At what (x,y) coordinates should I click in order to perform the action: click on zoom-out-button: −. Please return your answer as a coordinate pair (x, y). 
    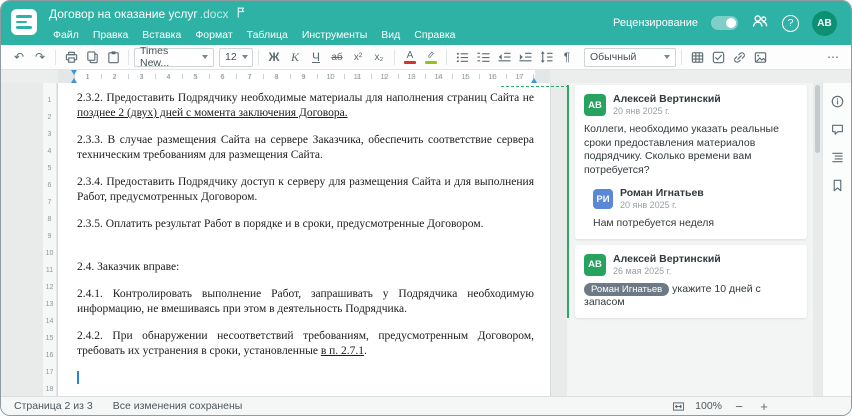
    Looking at the image, I should click on (739, 406).